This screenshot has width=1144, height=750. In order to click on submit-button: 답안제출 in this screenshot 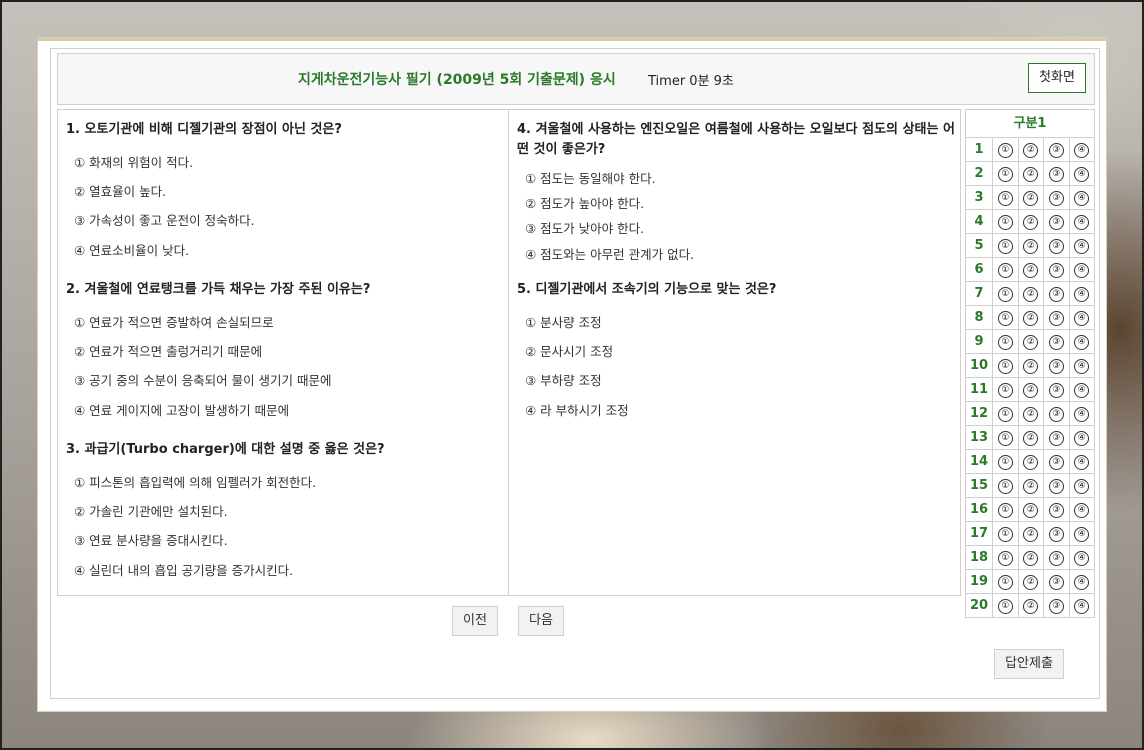, I will do `click(1029, 664)`.